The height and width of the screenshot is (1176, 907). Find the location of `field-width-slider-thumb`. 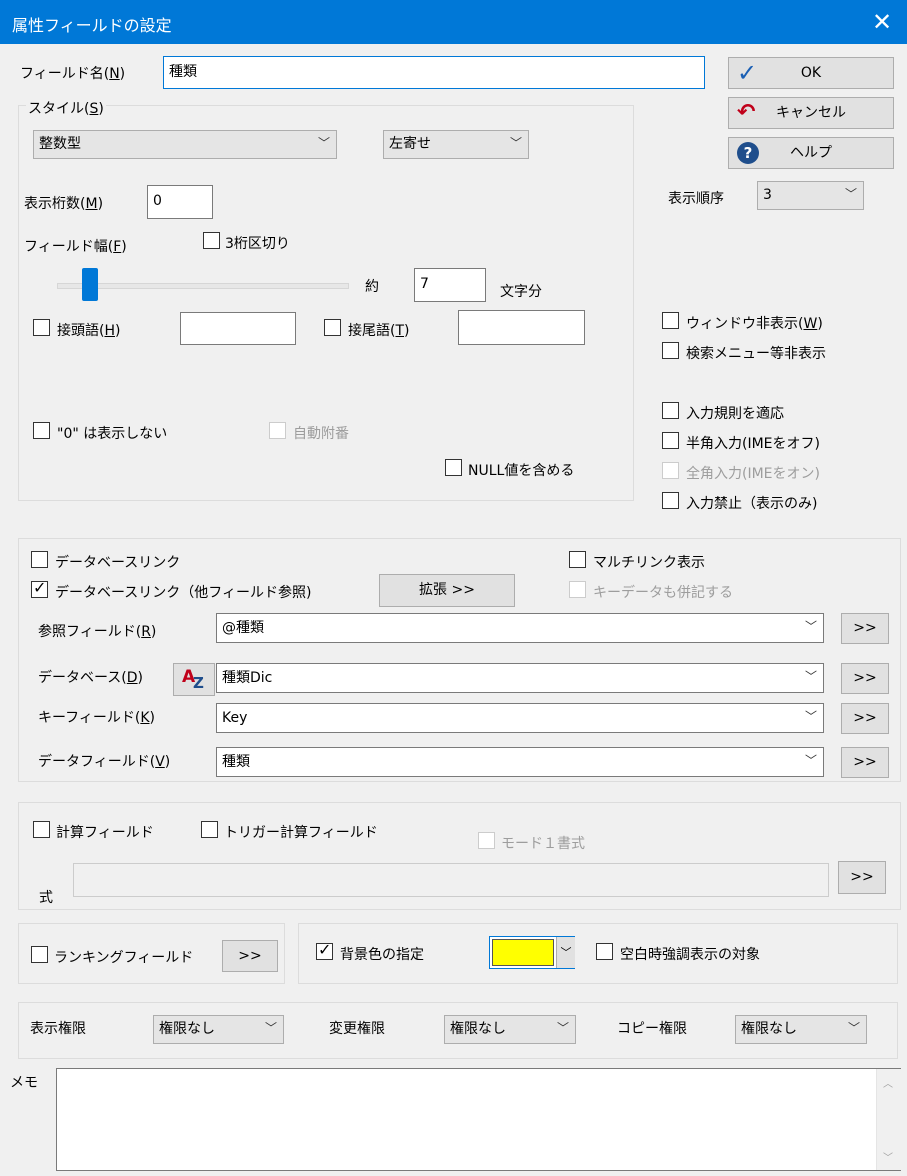

field-width-slider-thumb is located at coordinates (90, 284).